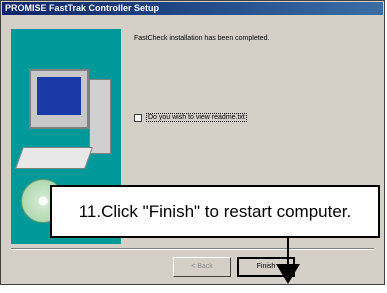  What do you see at coordinates (196, 117) in the screenshot?
I see `view-readme-label: Do you wish to view readme.txt` at bounding box center [196, 117].